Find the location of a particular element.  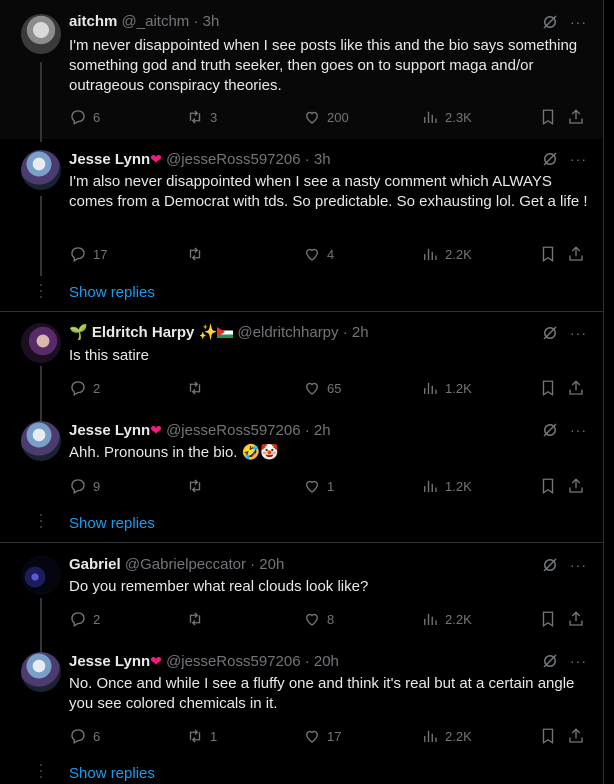

author-handle: @jesseRoss597206 · 3h is located at coordinates (248, 159).